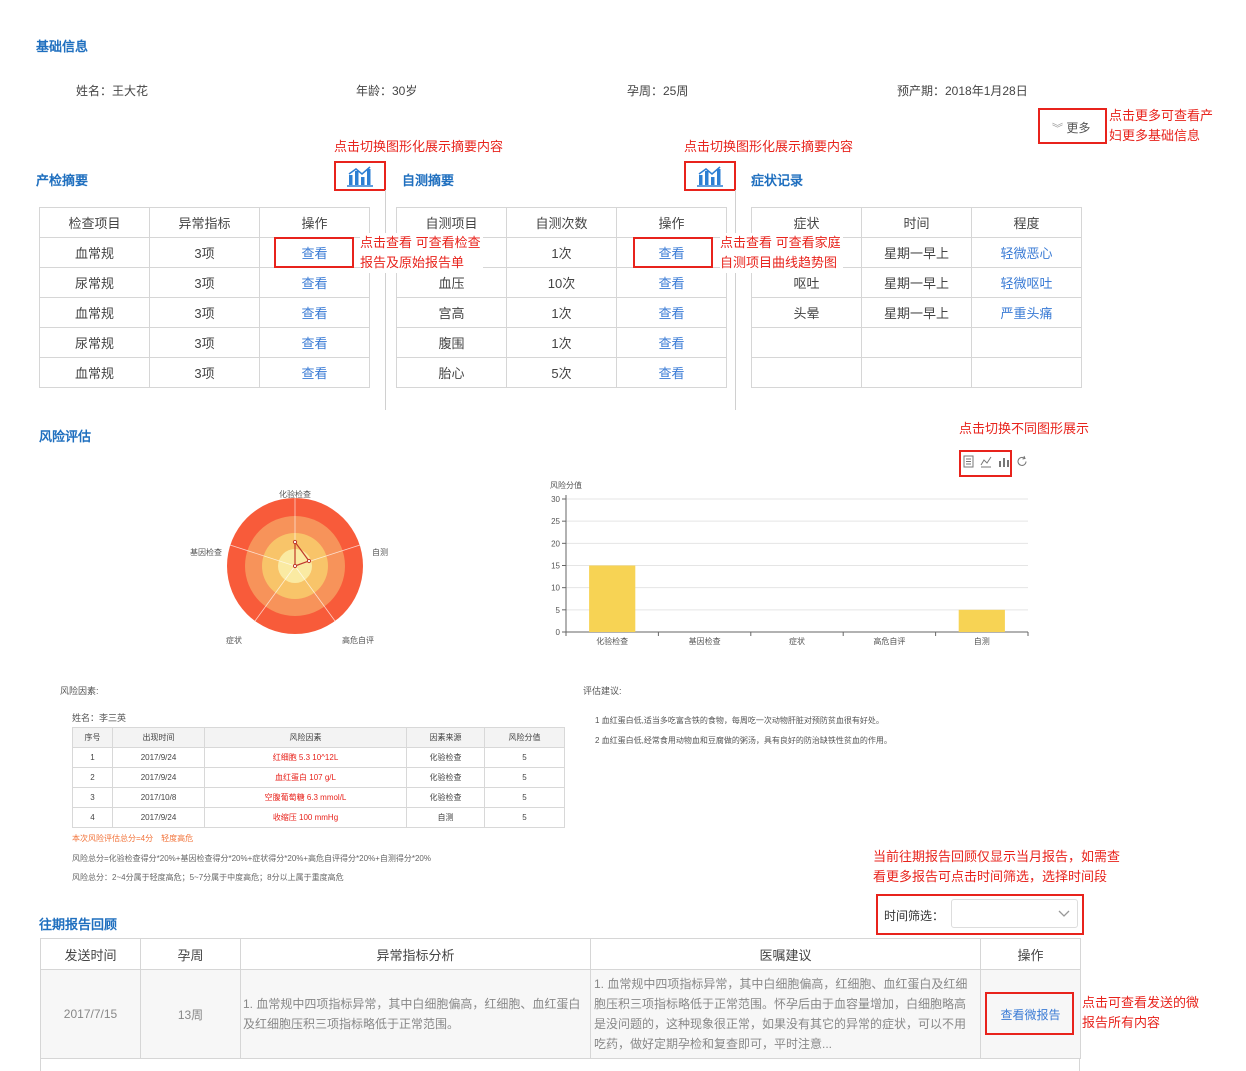 The image size is (1246, 1071). What do you see at coordinates (1155, 135) in the screenshot?
I see `annotation-line: 妇更多基础信息` at bounding box center [1155, 135].